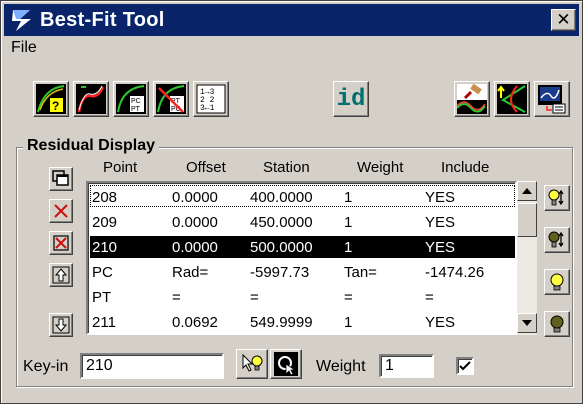 The image size is (583, 404). I want to click on list-scrollbar, so click(527, 258).